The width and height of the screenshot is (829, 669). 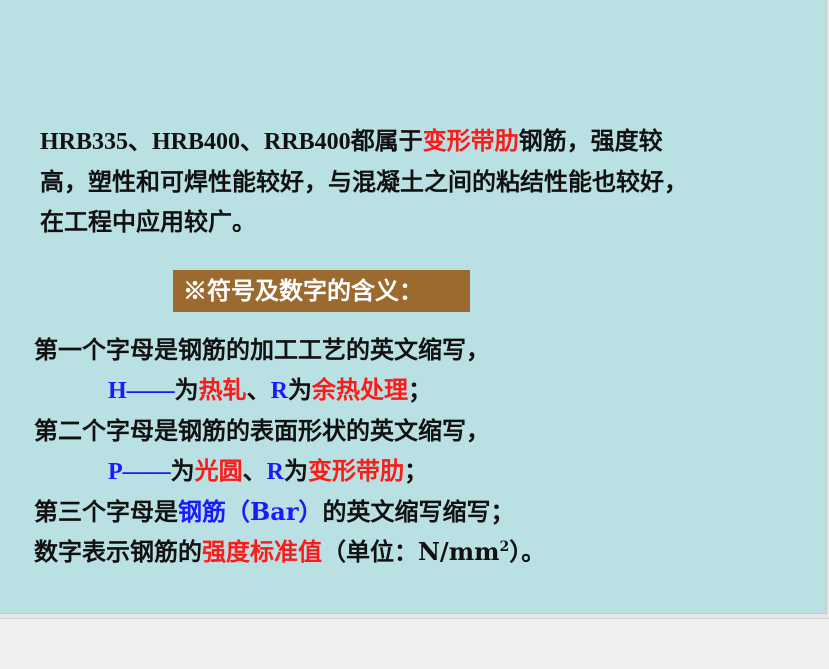 I want to click on letter-h: H——, so click(x=141, y=390).